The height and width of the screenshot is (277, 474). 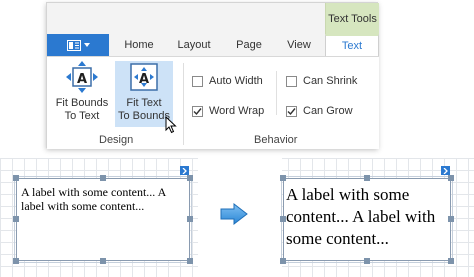 What do you see at coordinates (236, 81) in the screenshot?
I see `auto-width-label: Auto Width` at bounding box center [236, 81].